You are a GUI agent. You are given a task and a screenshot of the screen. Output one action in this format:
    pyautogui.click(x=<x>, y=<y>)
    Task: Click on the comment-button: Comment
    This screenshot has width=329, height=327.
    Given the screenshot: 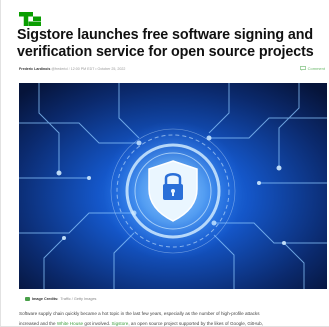 What is the action you would take?
    pyautogui.click(x=312, y=68)
    